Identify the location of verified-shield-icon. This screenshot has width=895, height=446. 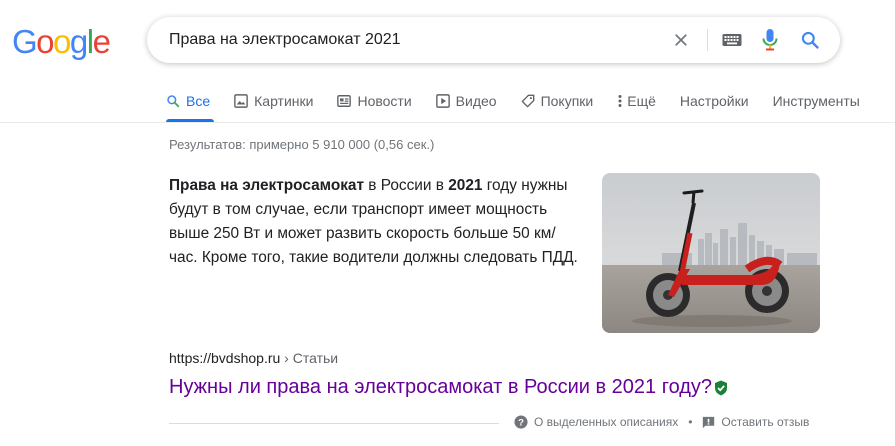
(721, 388).